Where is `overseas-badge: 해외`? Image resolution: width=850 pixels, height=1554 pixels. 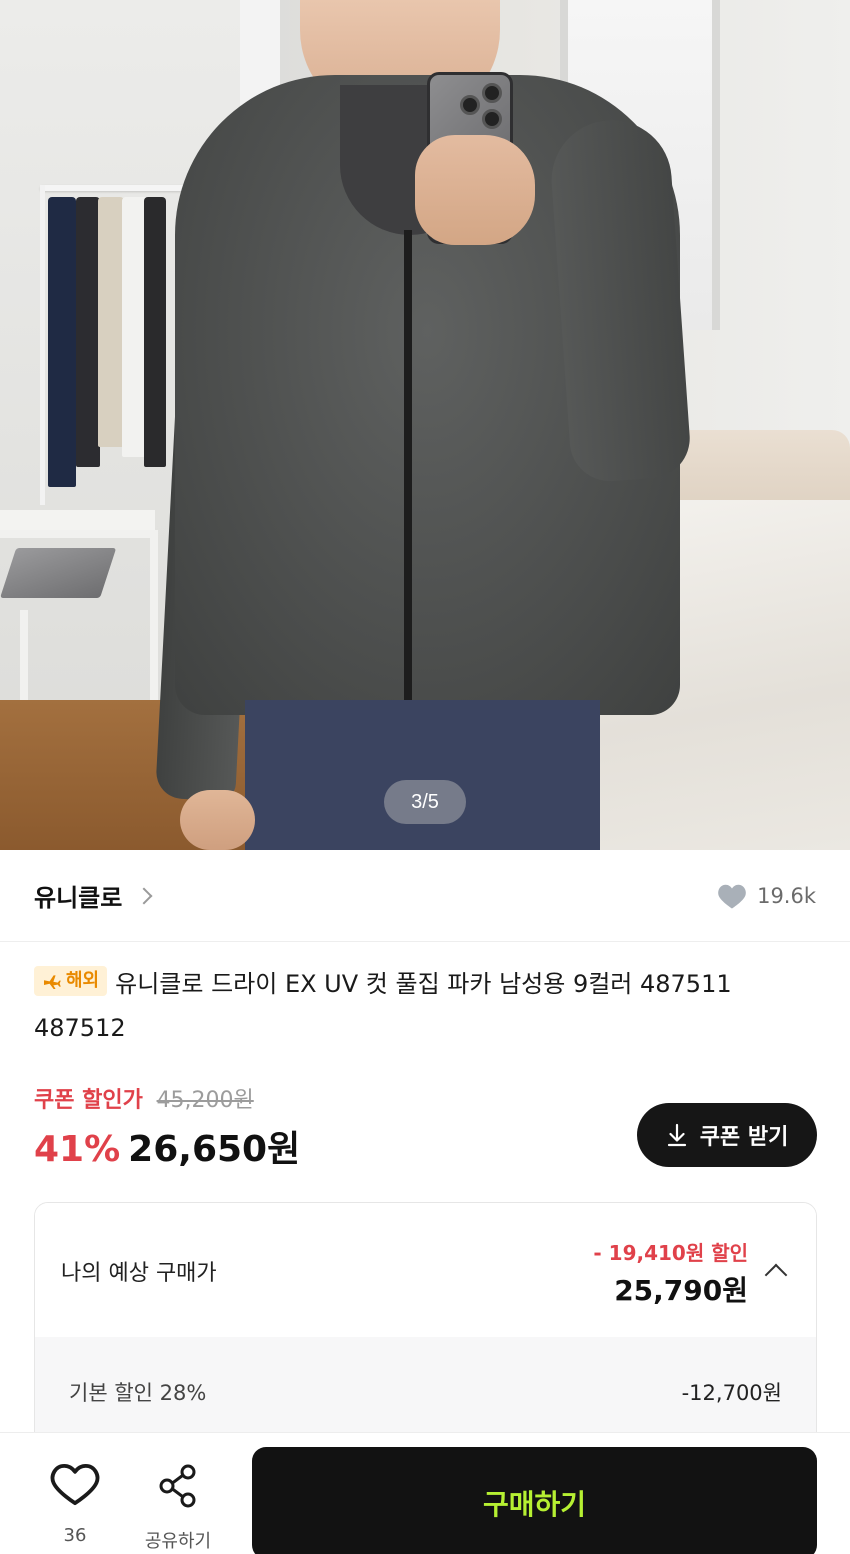 overseas-badge: 해외 is located at coordinates (71, 981).